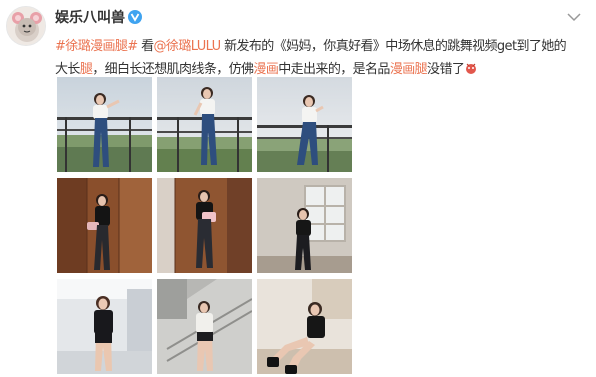  I want to click on text-part-3: 大长, so click(67, 69).